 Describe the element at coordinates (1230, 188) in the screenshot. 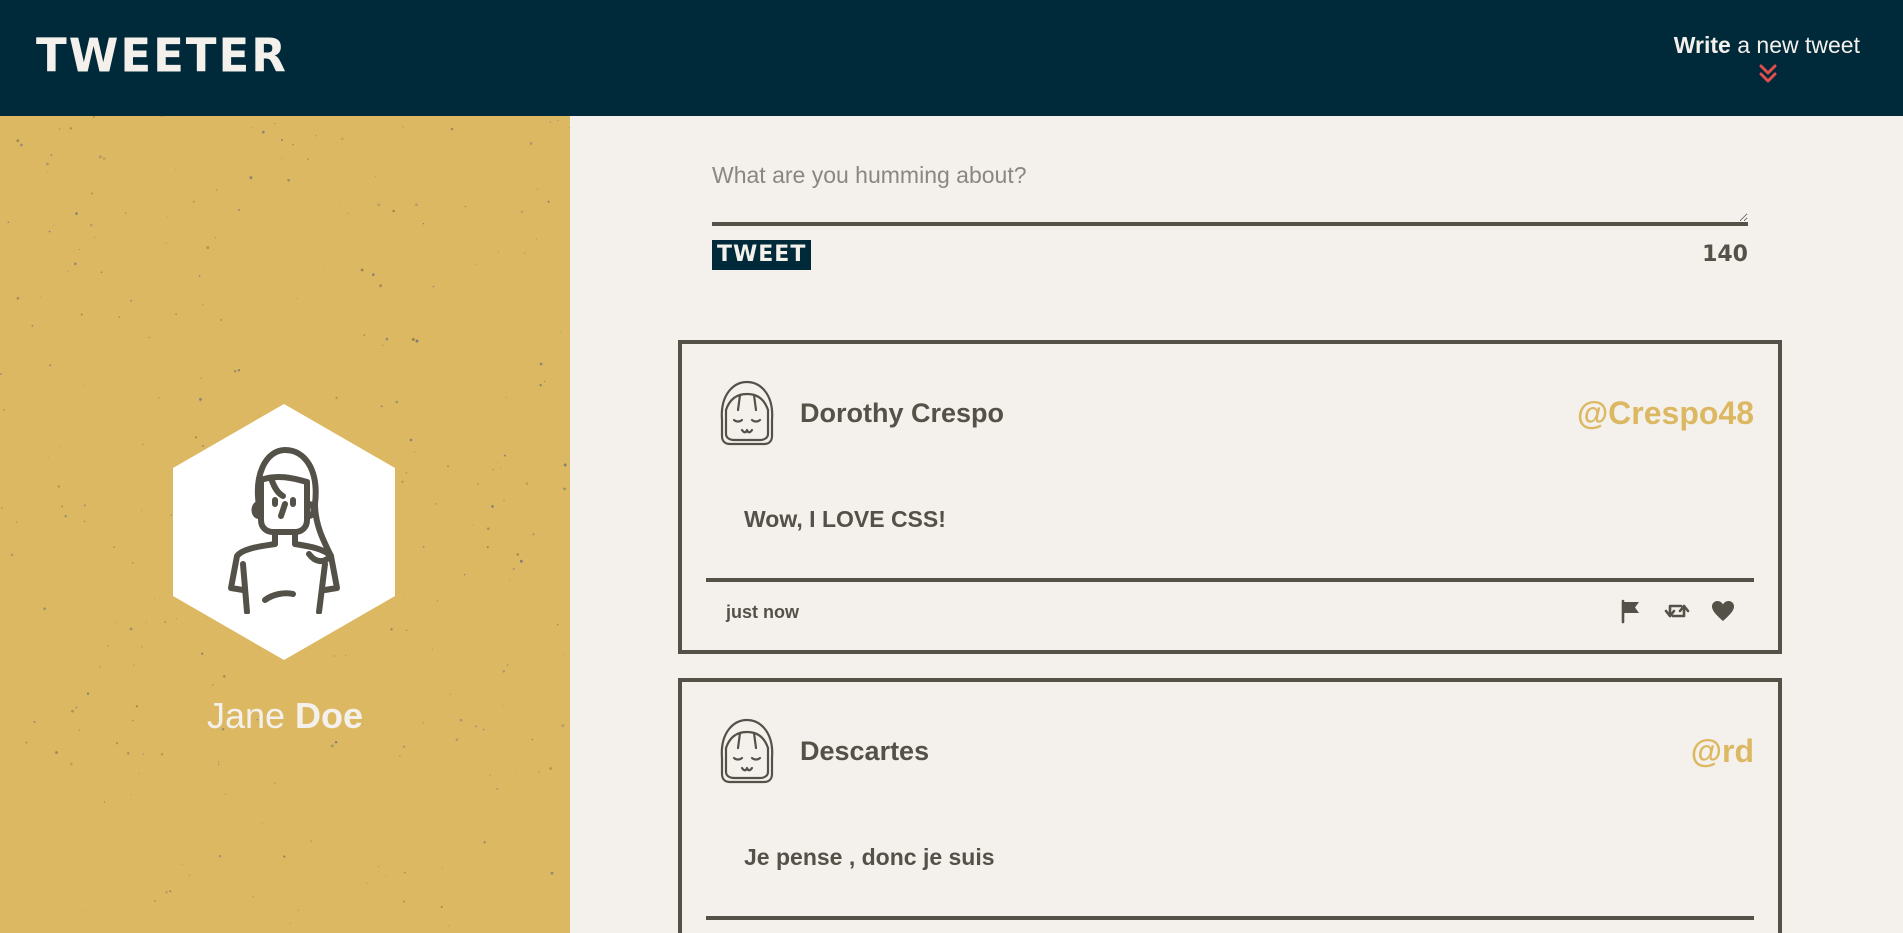

I see `tweet-textarea` at that location.